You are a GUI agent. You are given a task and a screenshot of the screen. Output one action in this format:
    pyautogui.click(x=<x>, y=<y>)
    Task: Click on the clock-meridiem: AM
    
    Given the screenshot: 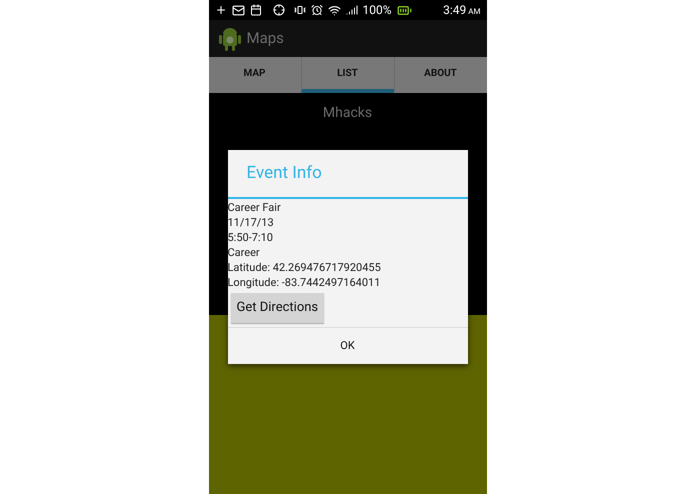 What is the action you would take?
    pyautogui.click(x=474, y=12)
    